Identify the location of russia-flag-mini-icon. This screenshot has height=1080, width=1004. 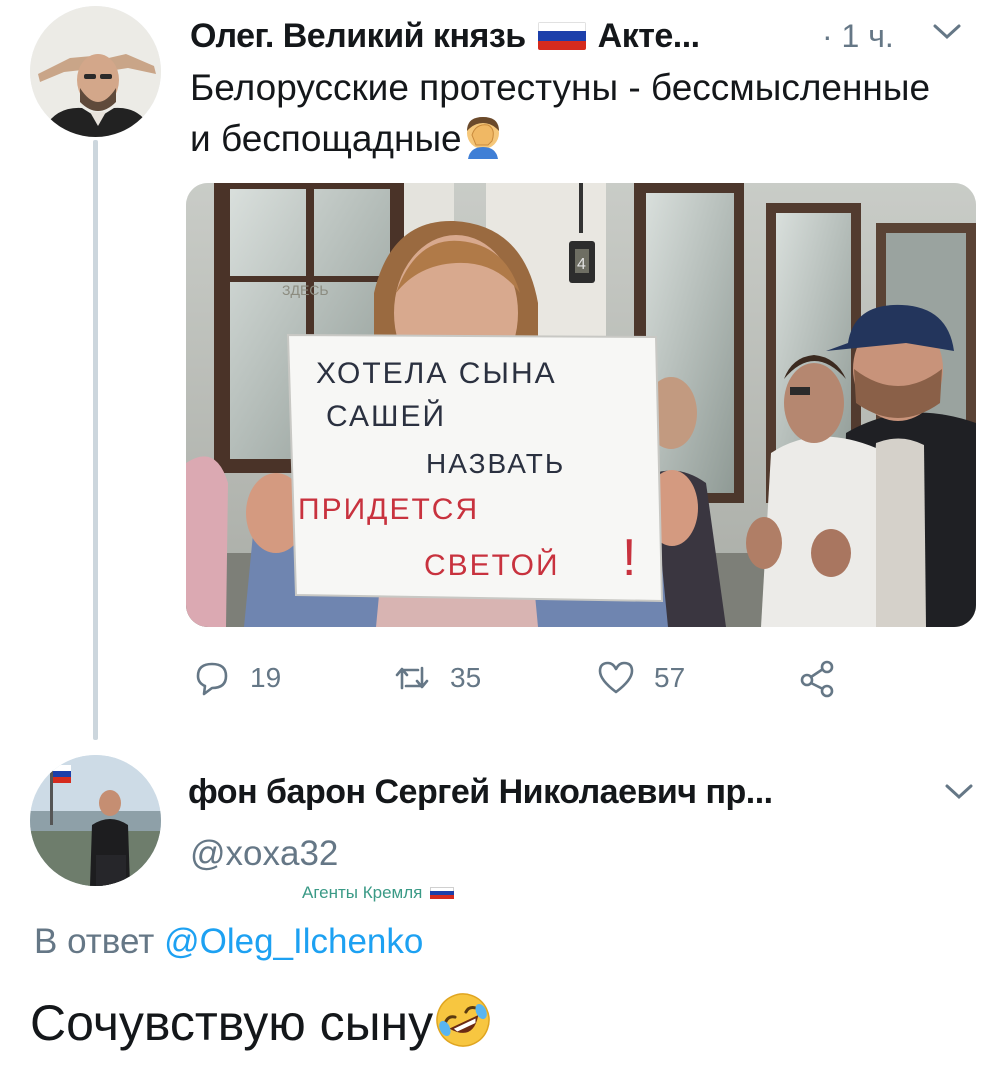
(442, 893).